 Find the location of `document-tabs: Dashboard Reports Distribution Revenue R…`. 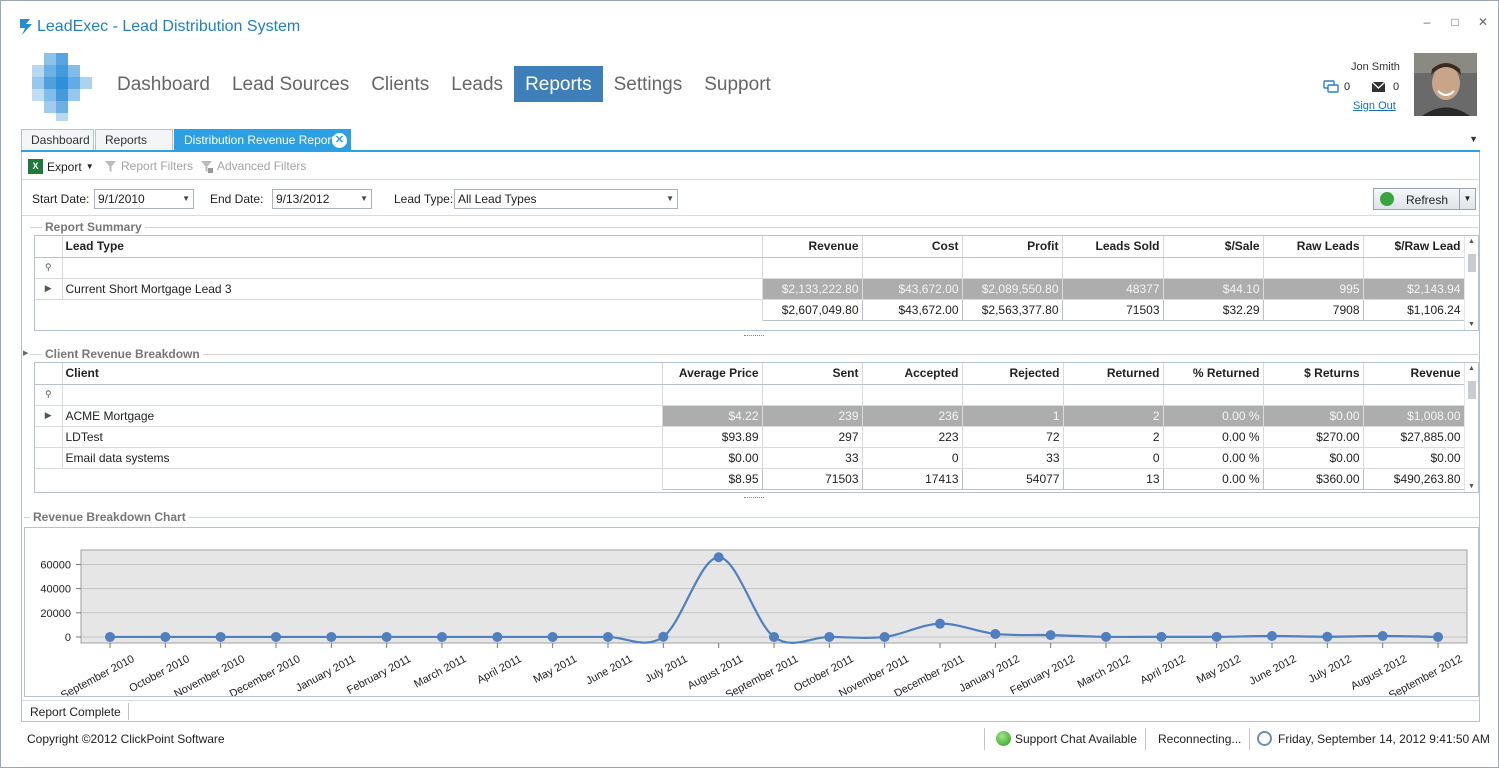

document-tabs: Dashboard Reports Distribution Revenue R… is located at coordinates (750, 140).